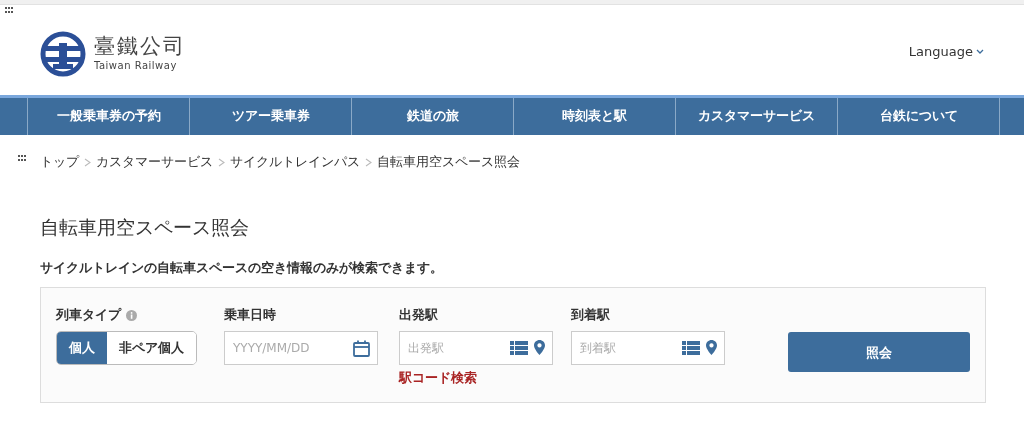  Describe the element at coordinates (131, 316) in the screenshot. I see `info-icon` at that location.